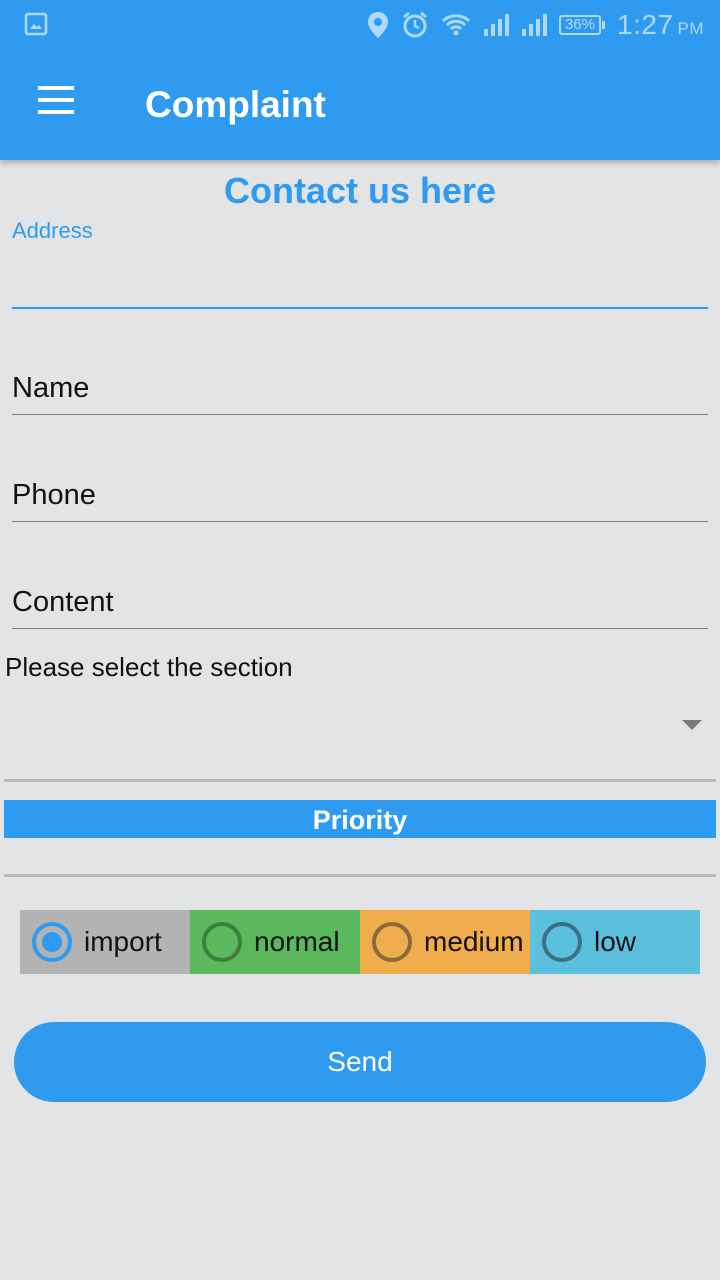 This screenshot has height=1280, width=720. Describe the element at coordinates (297, 941) in the screenshot. I see `priority-option-label: normal` at that location.